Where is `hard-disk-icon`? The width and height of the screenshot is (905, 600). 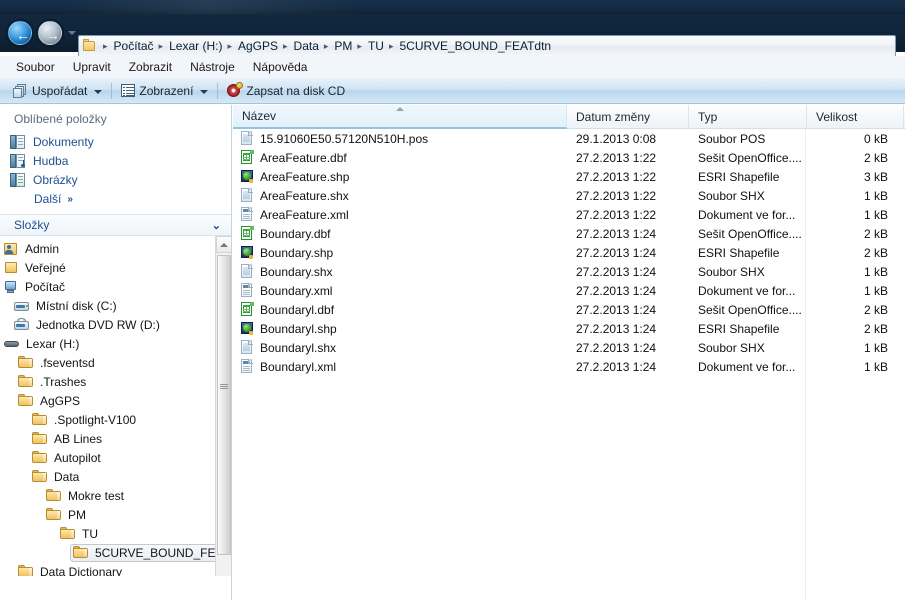
hard-disk-icon is located at coordinates (22, 306).